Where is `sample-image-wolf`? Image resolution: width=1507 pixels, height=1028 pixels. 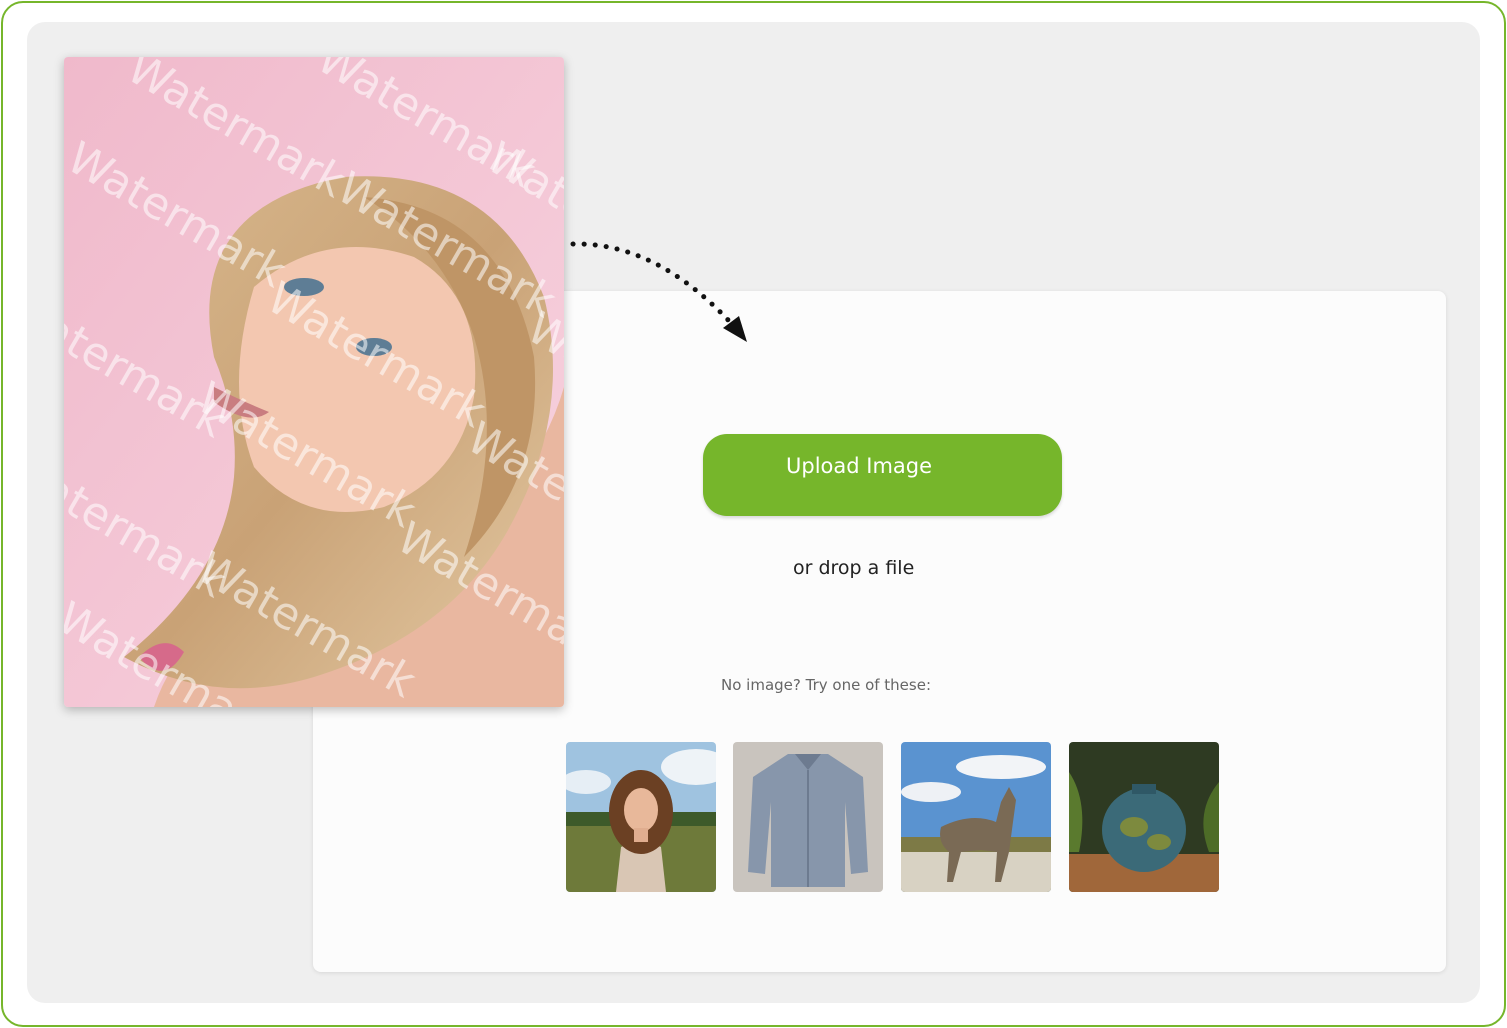 sample-image-wolf is located at coordinates (976, 817).